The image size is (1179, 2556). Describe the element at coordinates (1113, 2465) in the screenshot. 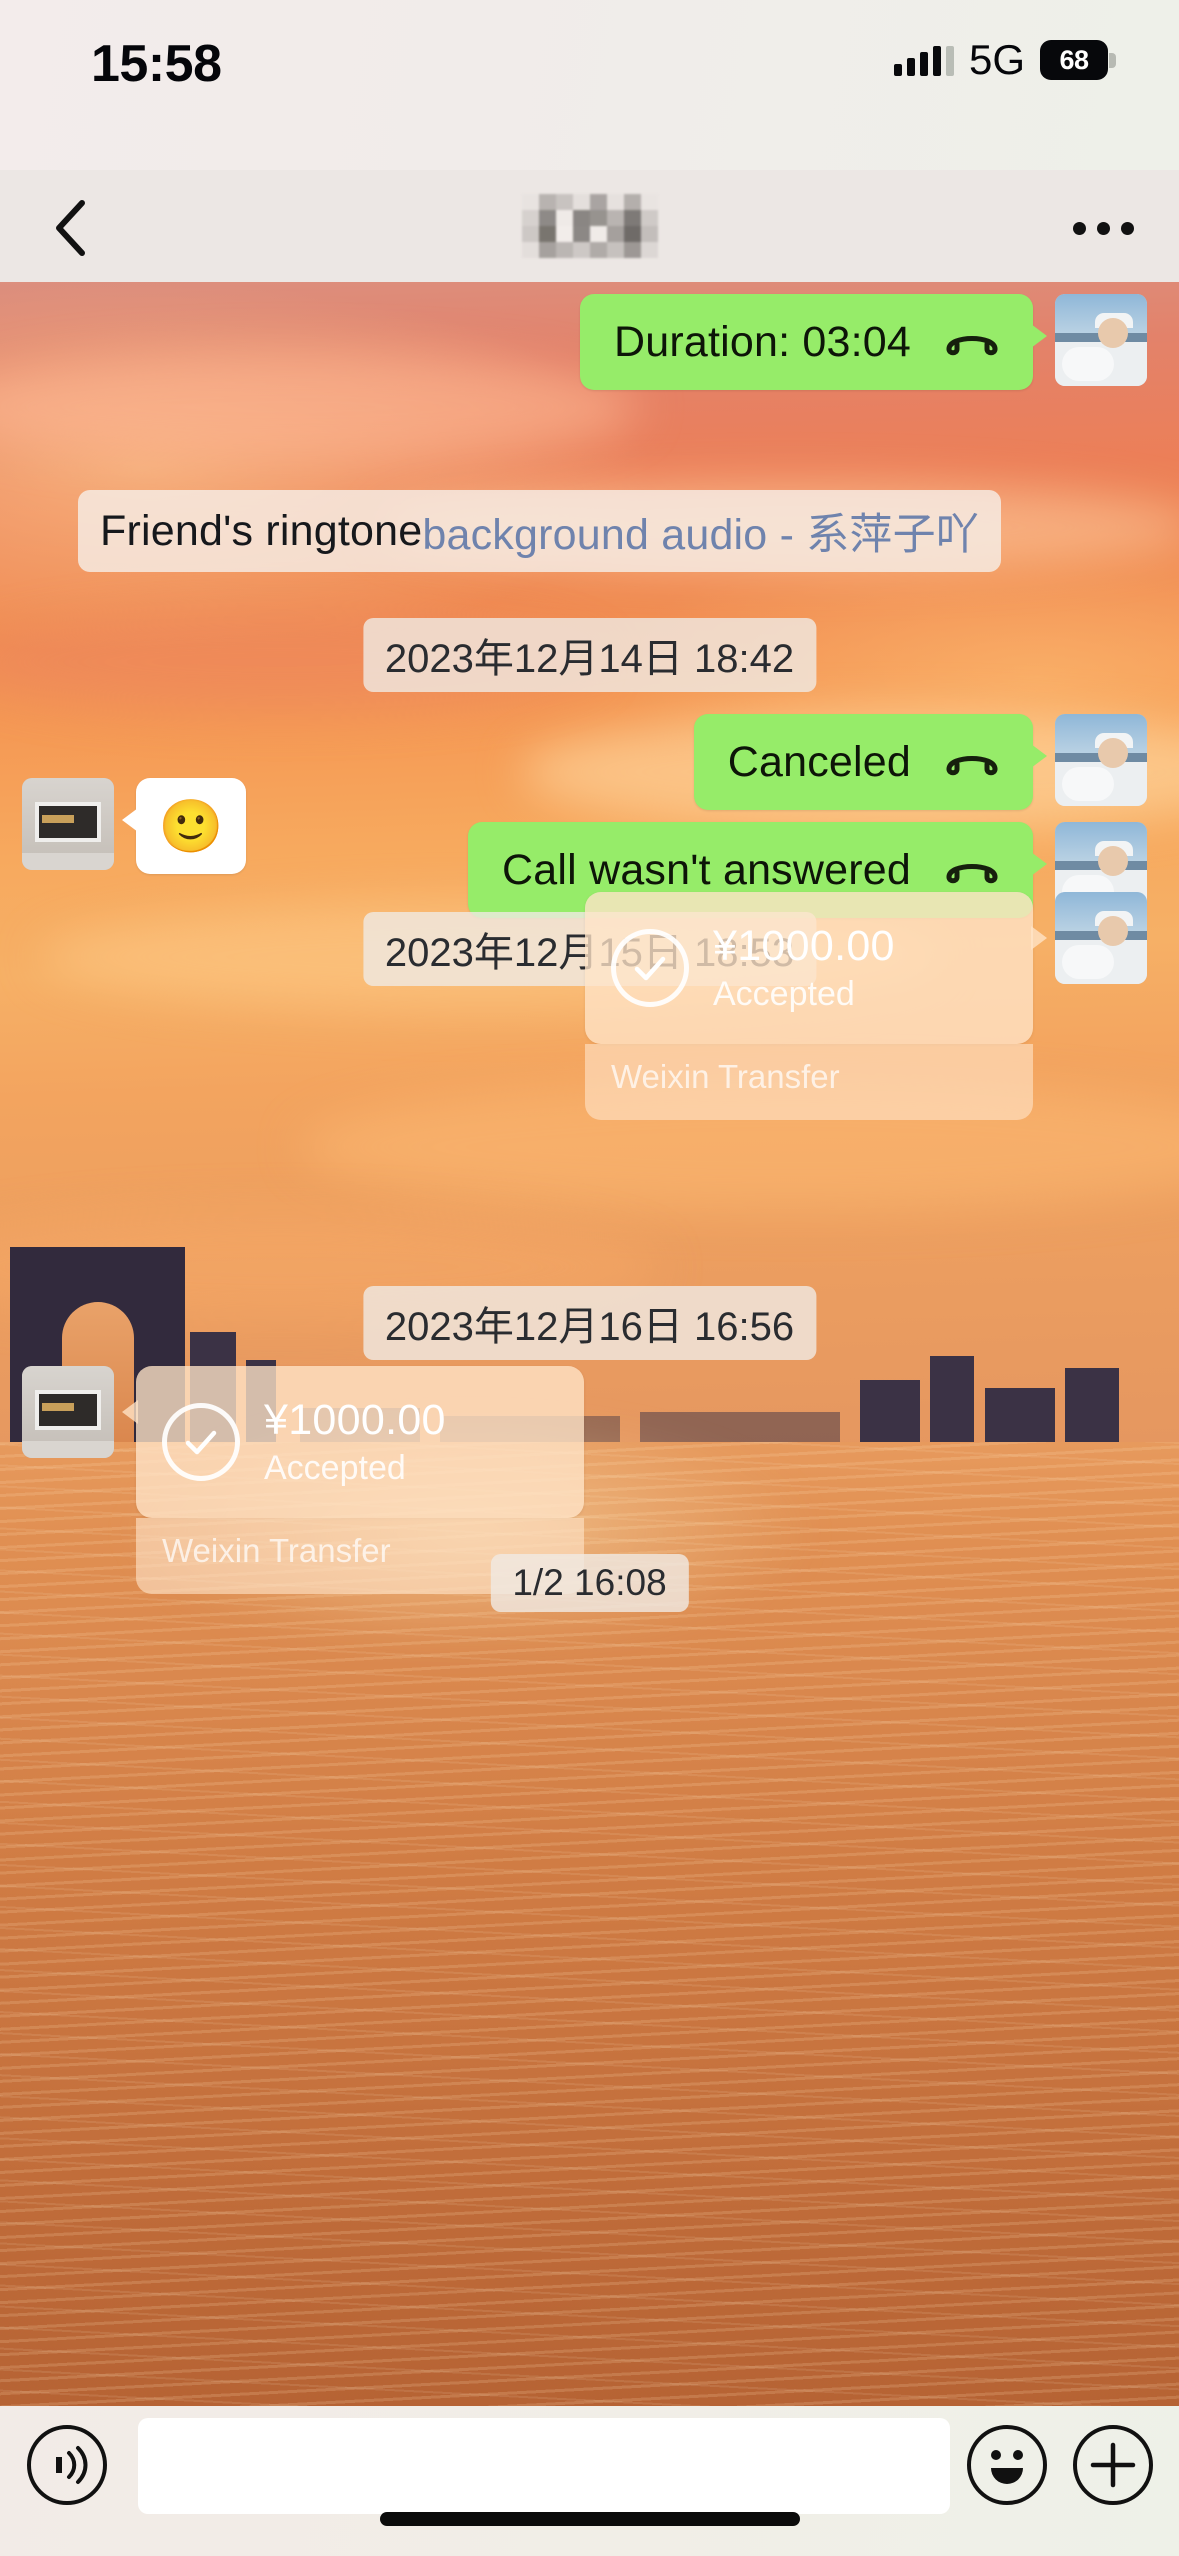

I see `plus-circle-icon` at that location.